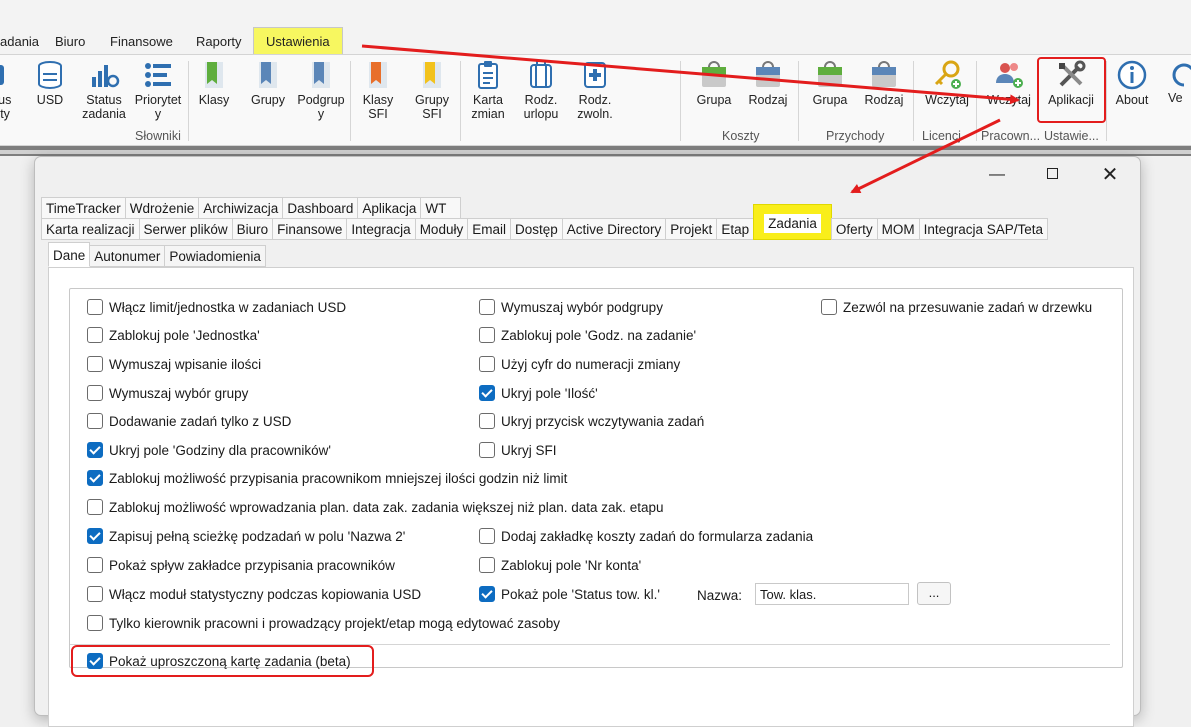  I want to click on ribbon-button-grupy-sfi: Grupy SFI, so click(432, 90).